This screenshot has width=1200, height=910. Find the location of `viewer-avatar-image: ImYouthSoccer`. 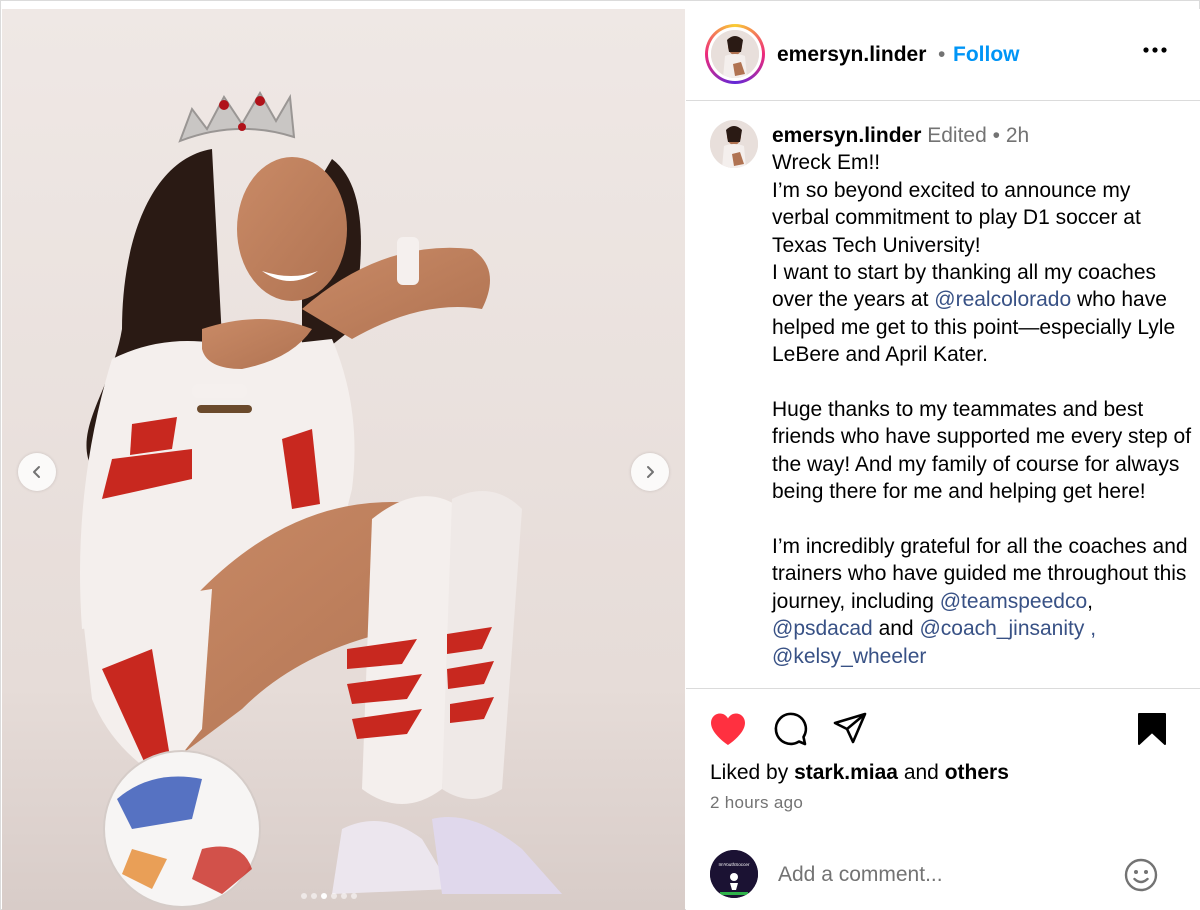

viewer-avatar-image: ImYouthSoccer is located at coordinates (734, 874).